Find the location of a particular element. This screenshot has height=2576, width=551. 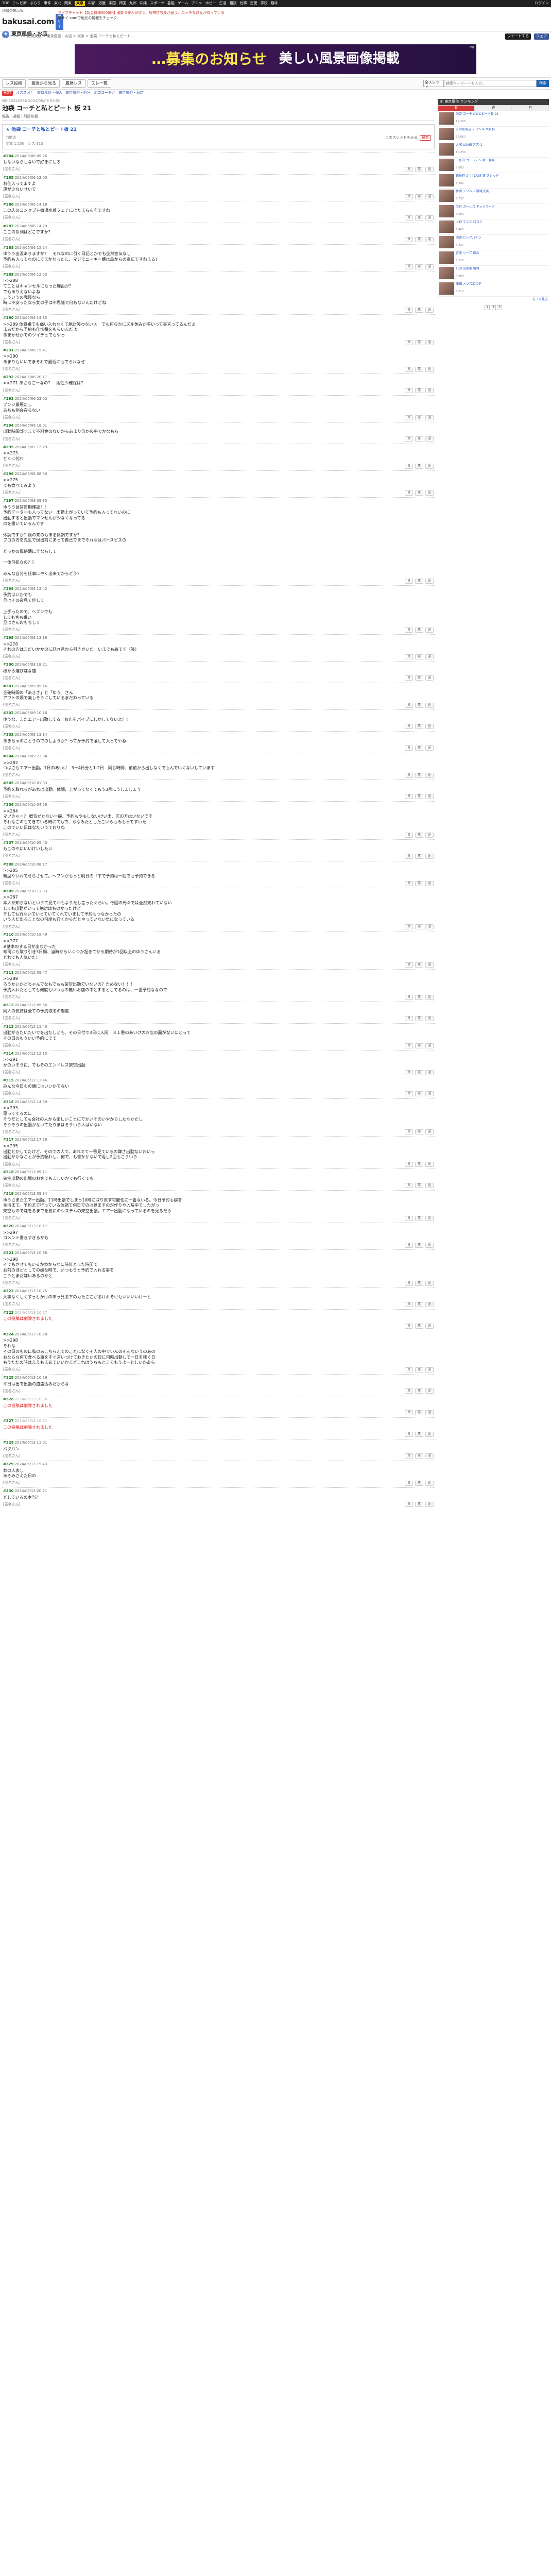

ranking-item: 錦糸町 かくれんぼ 嬢 スレッド 8,201 is located at coordinates (493, 181).